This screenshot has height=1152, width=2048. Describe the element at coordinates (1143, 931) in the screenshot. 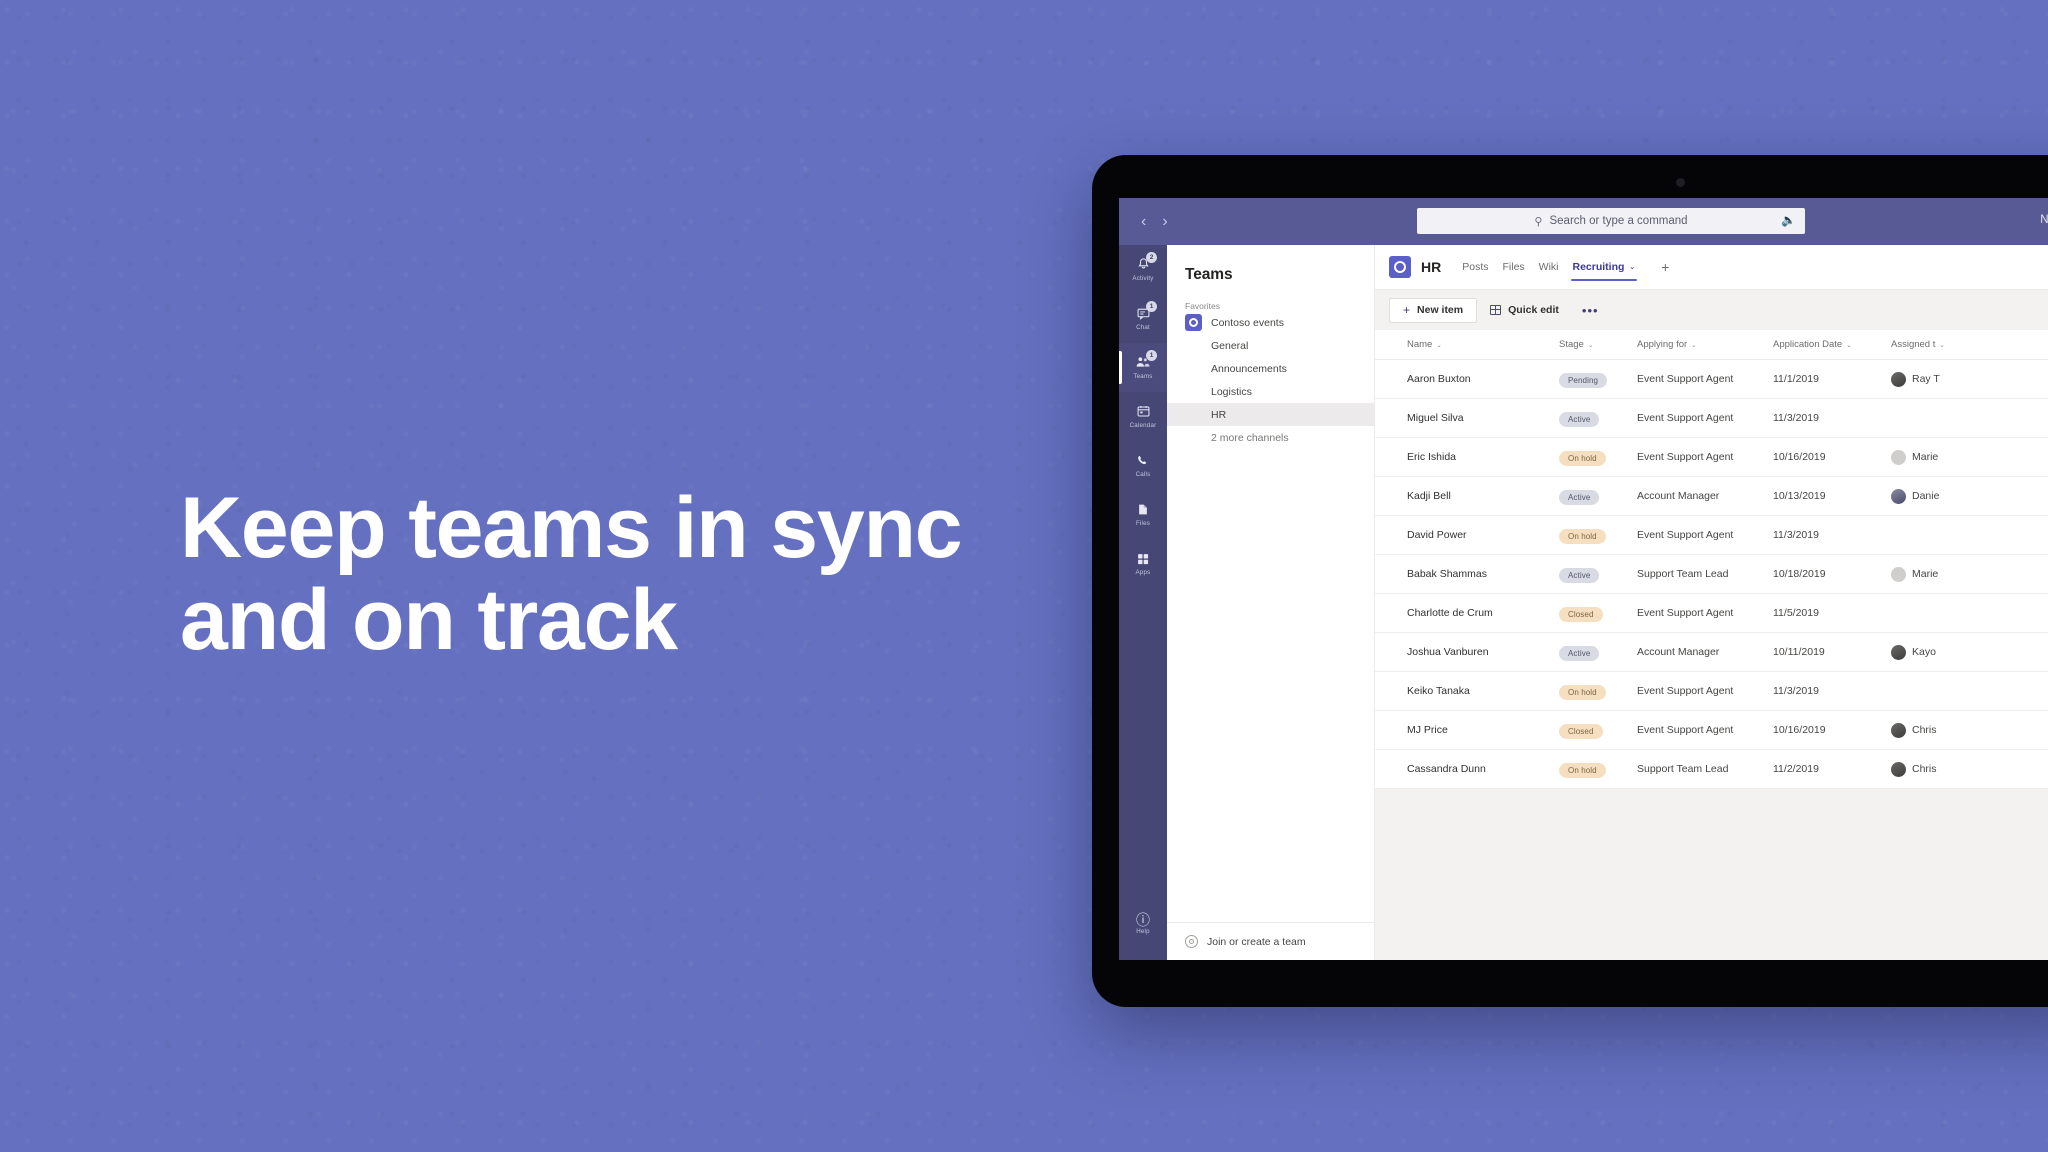

I see `rail-item-label: Help` at that location.